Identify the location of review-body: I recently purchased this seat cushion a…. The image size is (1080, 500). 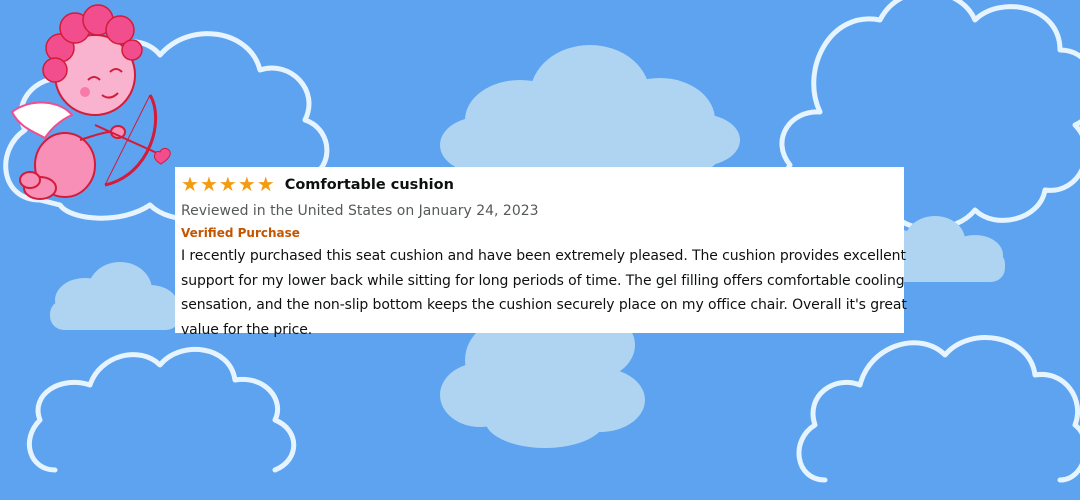
(544, 293).